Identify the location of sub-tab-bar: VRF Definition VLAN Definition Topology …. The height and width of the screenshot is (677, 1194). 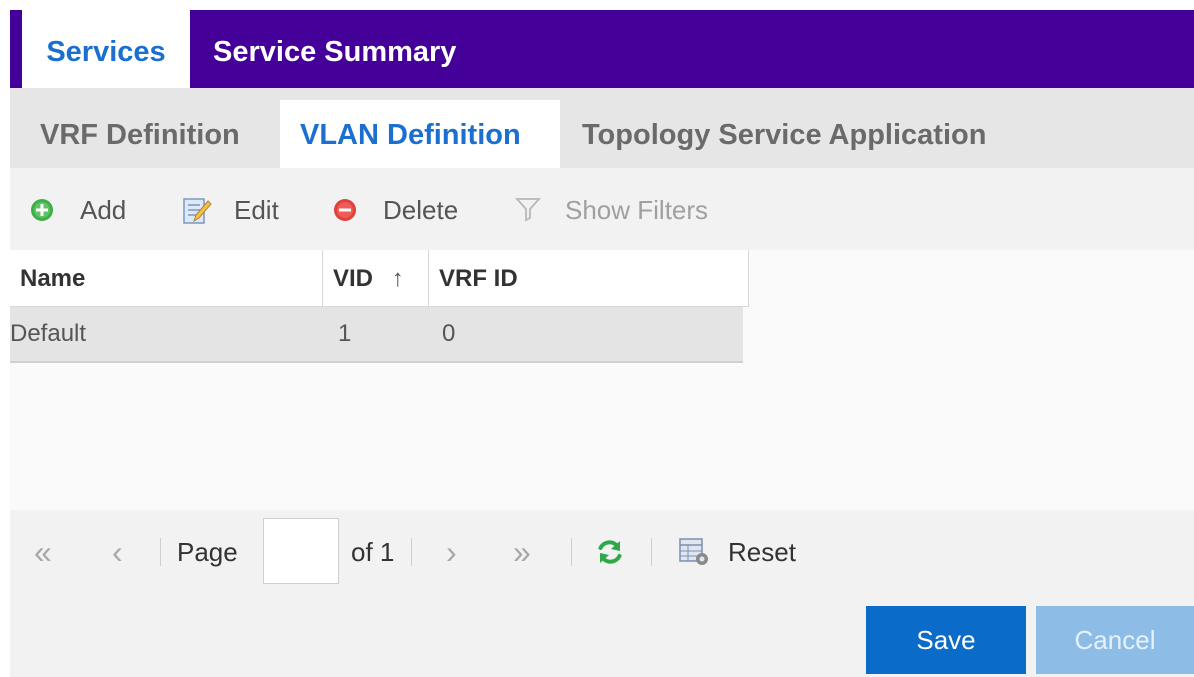
(602, 128).